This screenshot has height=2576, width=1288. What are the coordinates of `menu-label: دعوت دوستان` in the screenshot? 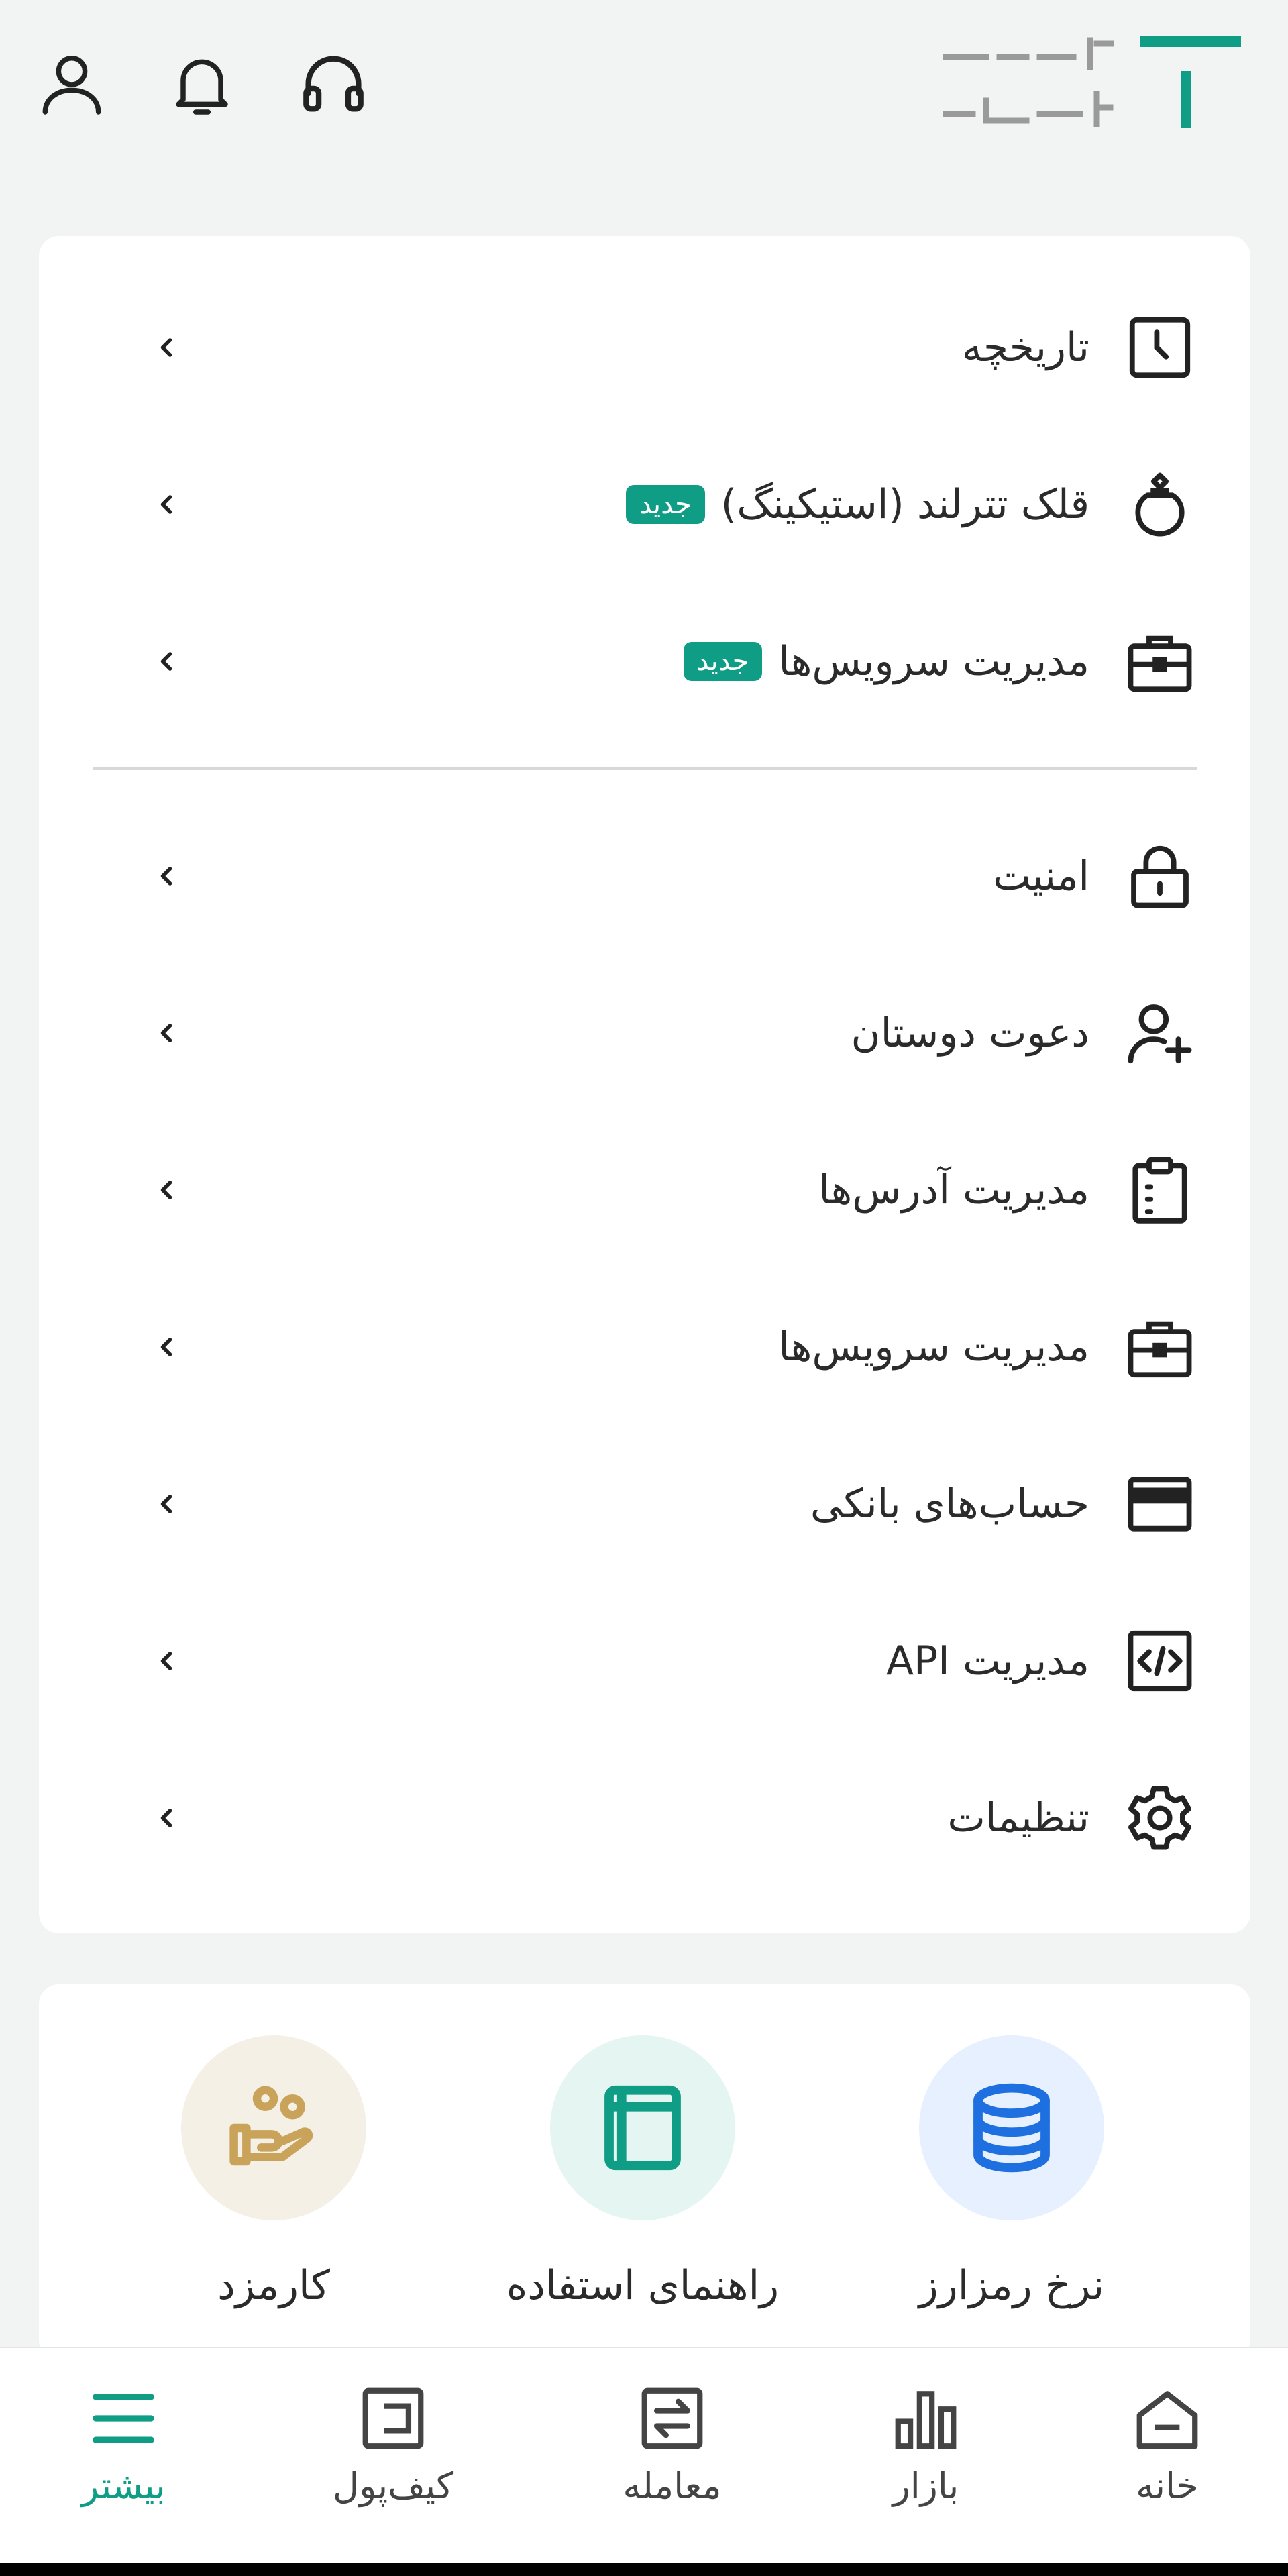 It's located at (970, 1033).